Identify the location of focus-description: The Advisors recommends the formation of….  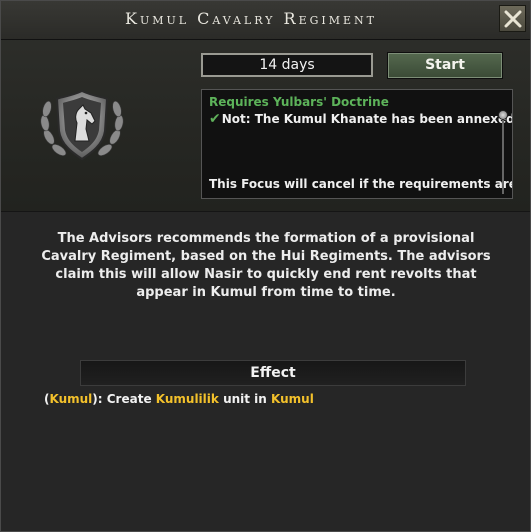
(266, 265).